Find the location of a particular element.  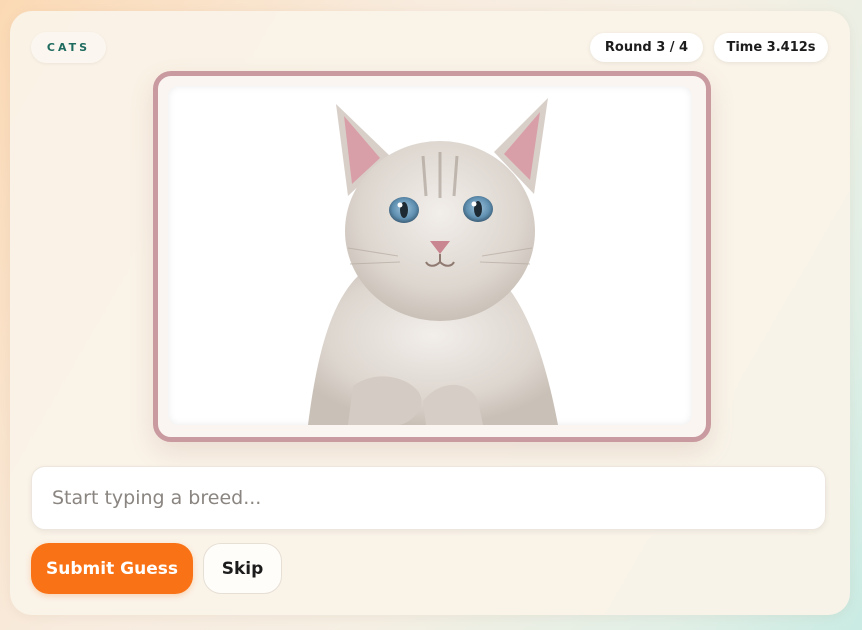

round-text: Round 3 / 4 is located at coordinates (646, 47).